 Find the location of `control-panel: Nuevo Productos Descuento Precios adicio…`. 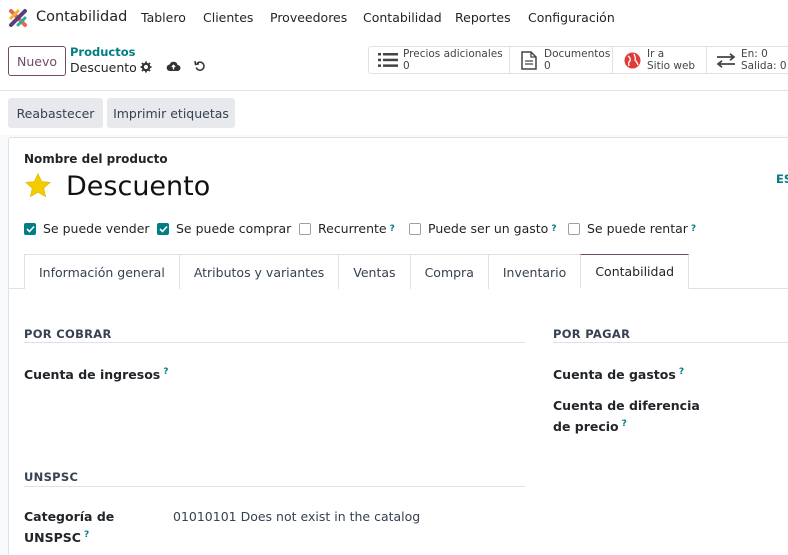

control-panel: Nuevo Productos Descuento Precios adicio… is located at coordinates (394, 63).